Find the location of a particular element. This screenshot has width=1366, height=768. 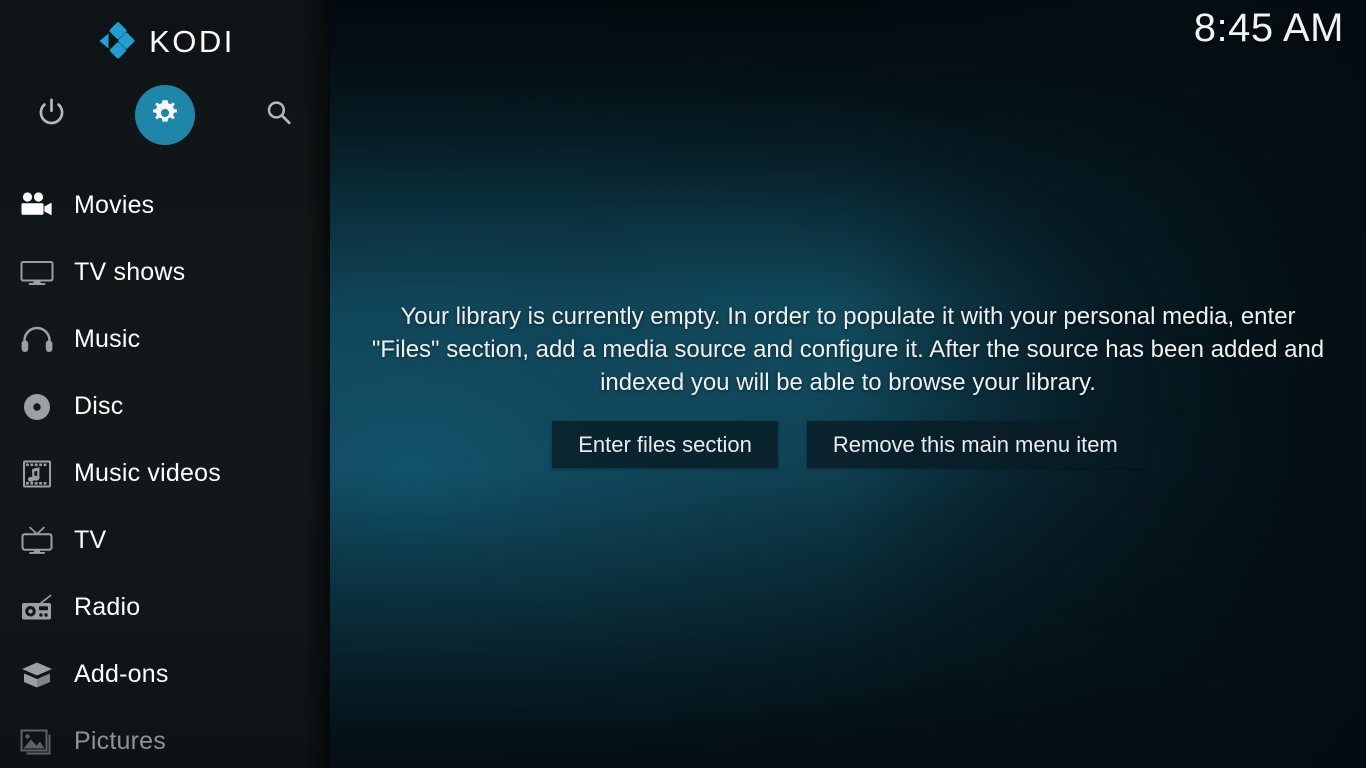

sidebar-item-label: Music is located at coordinates (107, 339).